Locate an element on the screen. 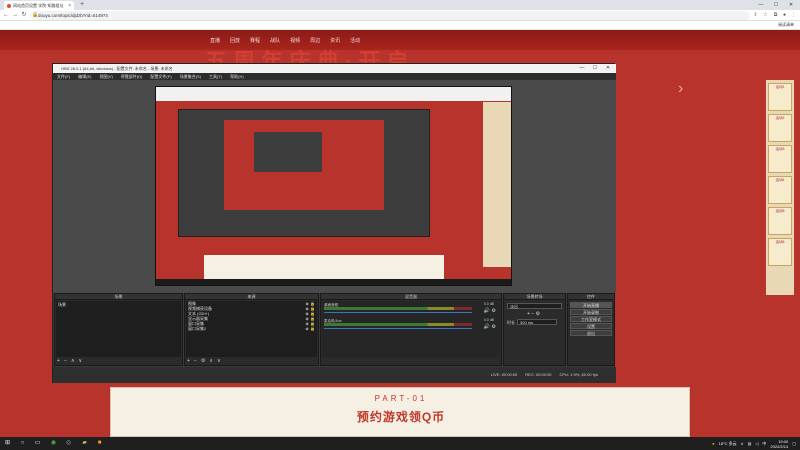 The image size is (800, 450). obs-menu-item: 文件(F) is located at coordinates (63, 77).